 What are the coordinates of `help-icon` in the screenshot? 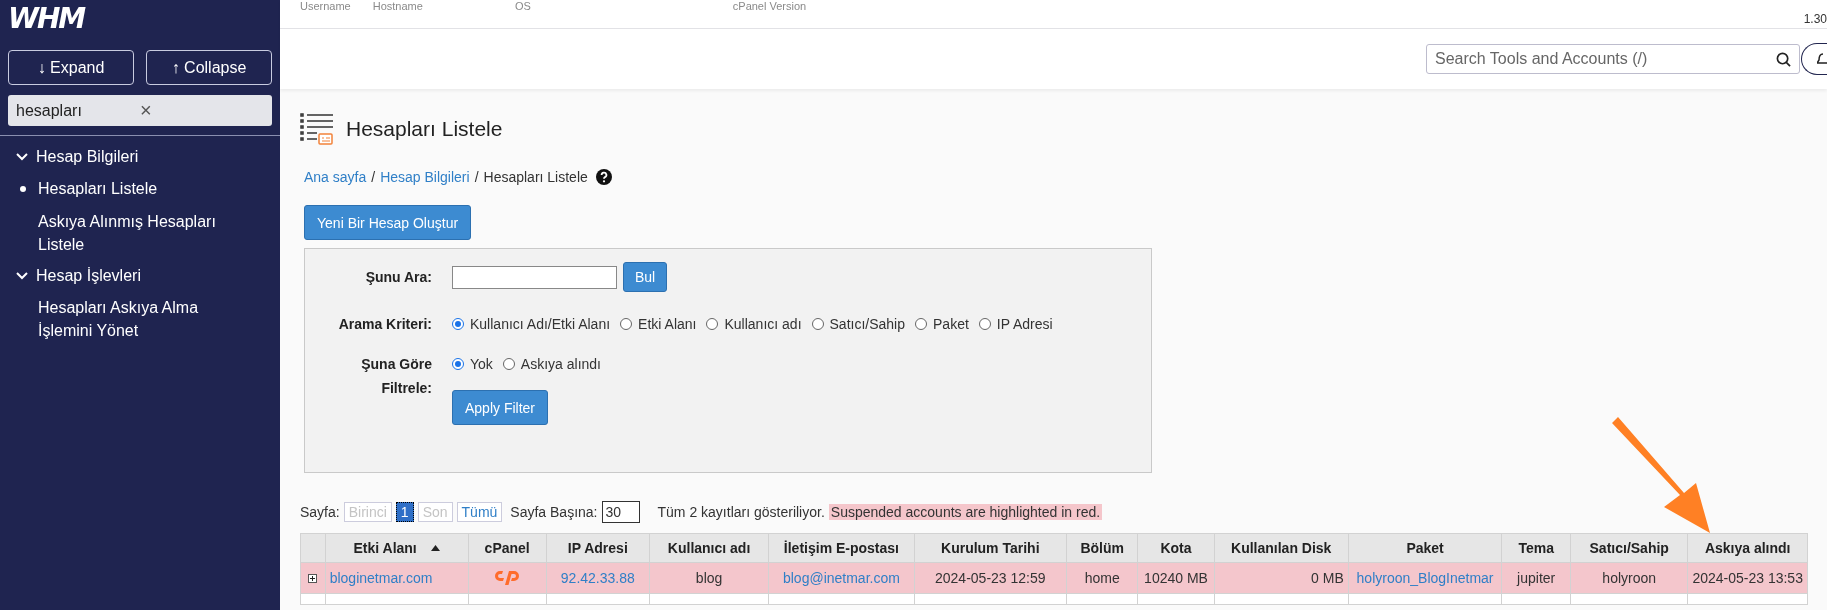 It's located at (603, 177).